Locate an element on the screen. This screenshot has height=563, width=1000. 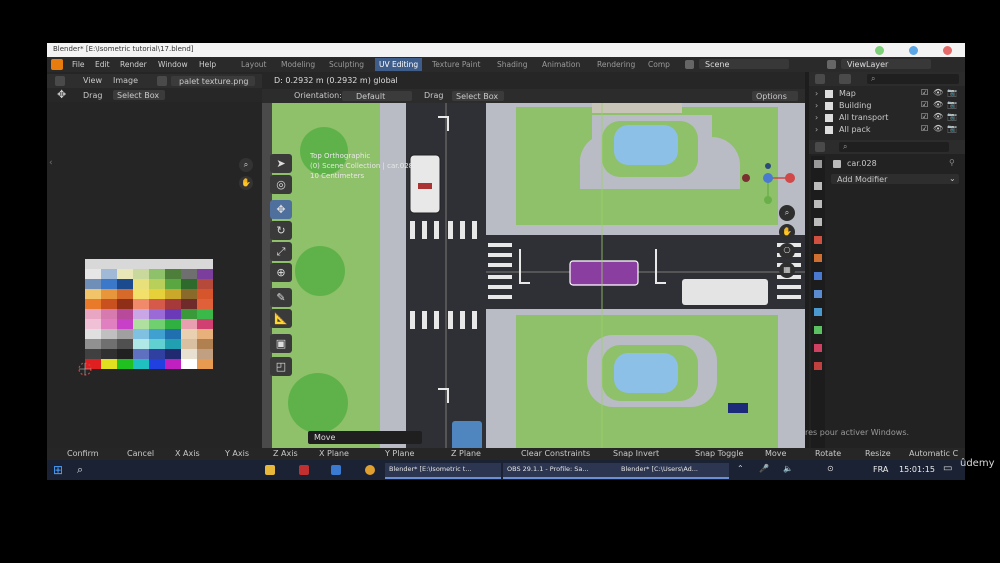
scene-field: Scene is located at coordinates (744, 64).